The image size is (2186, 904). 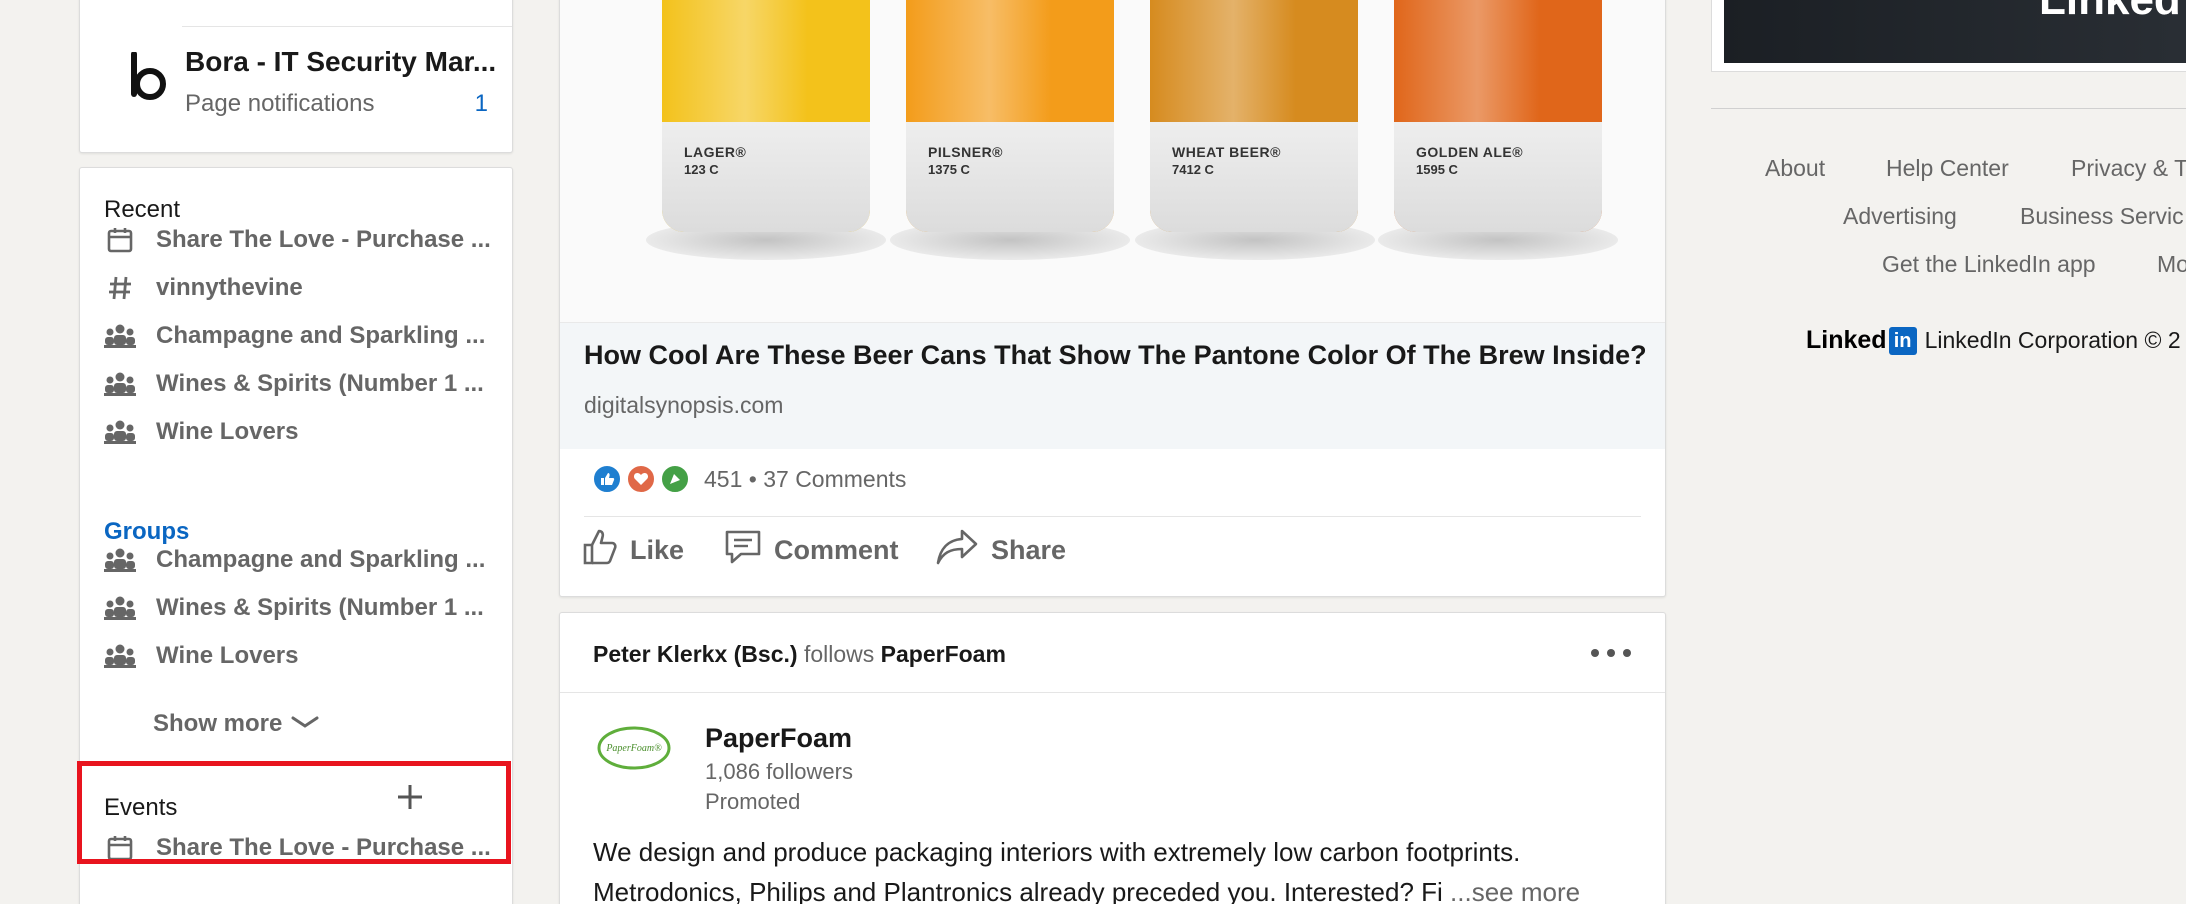 What do you see at coordinates (839, 654) in the screenshot?
I see `actor-verb: follows` at bounding box center [839, 654].